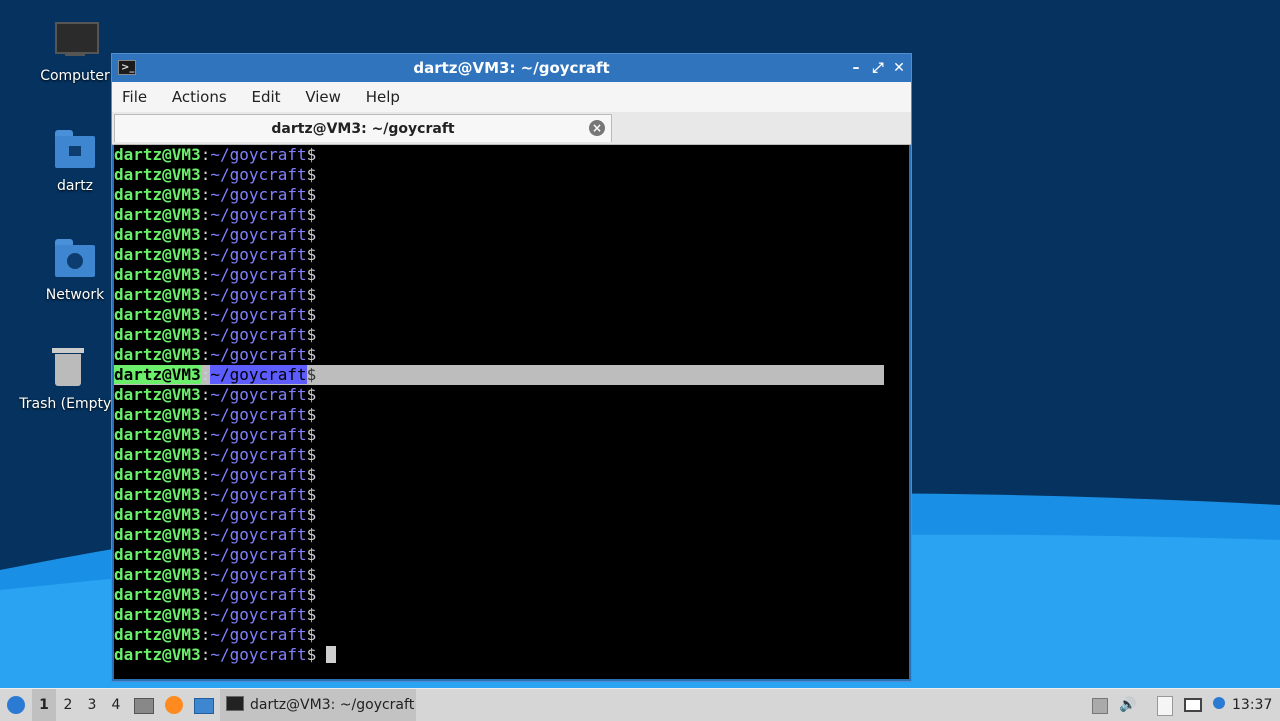 The width and height of the screenshot is (1280, 721). What do you see at coordinates (75, 150) in the screenshot?
I see `home-folder-icon` at bounding box center [75, 150].